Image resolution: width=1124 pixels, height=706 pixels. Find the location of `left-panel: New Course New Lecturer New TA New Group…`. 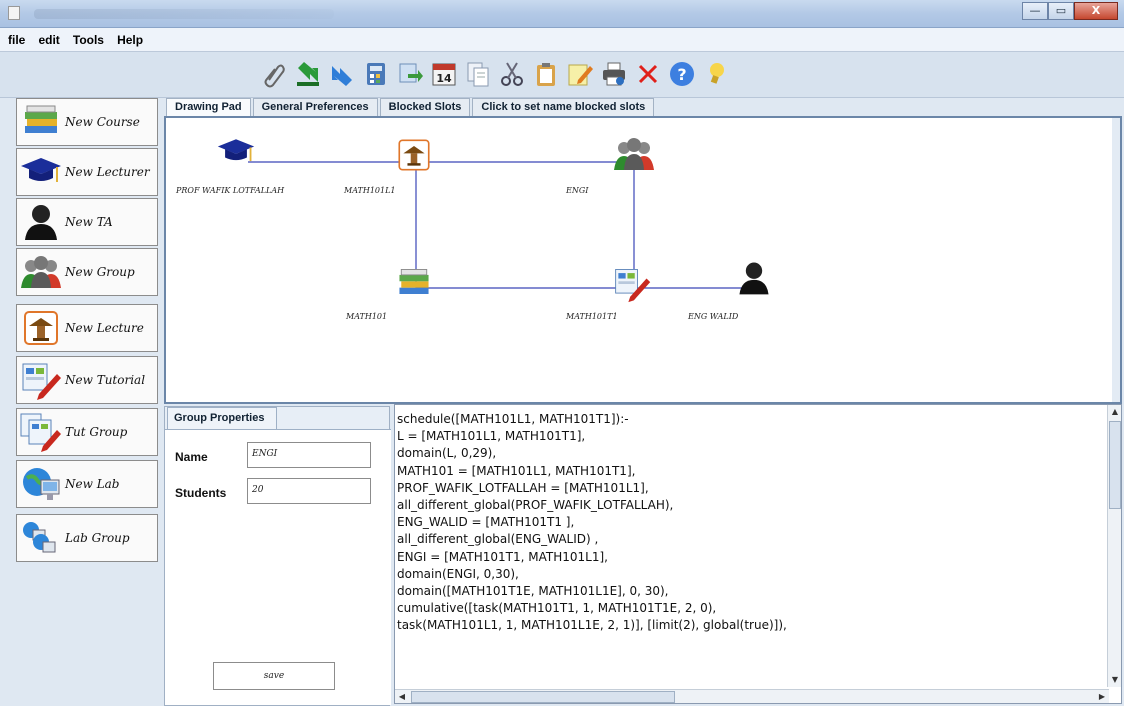

left-panel: New Course New Lecturer New TA New Group… is located at coordinates (87, 333).